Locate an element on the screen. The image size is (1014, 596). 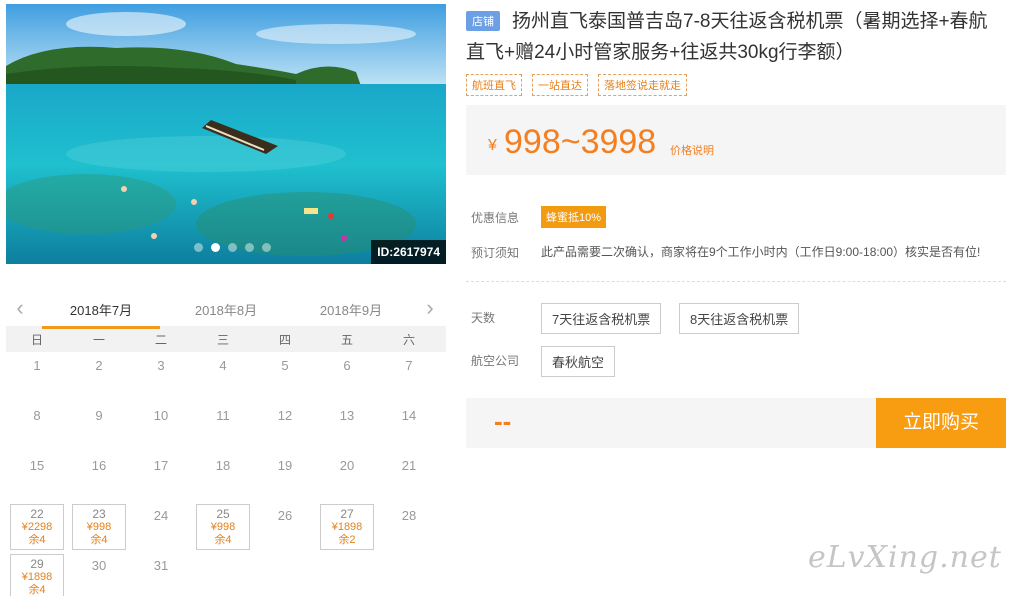
notice-label: 预订须知 is located at coordinates (495, 253).